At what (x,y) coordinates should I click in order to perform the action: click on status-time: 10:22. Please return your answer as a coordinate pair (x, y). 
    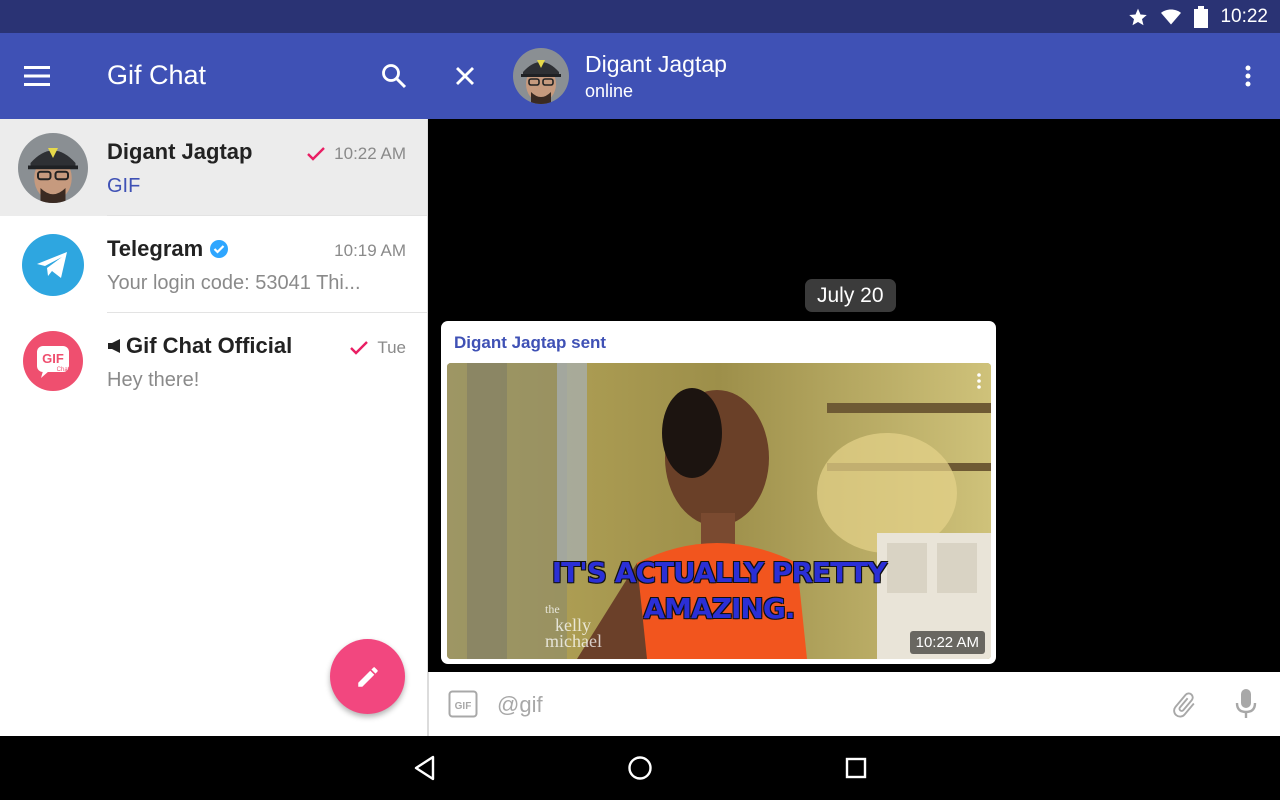
    Looking at the image, I should click on (1244, 16).